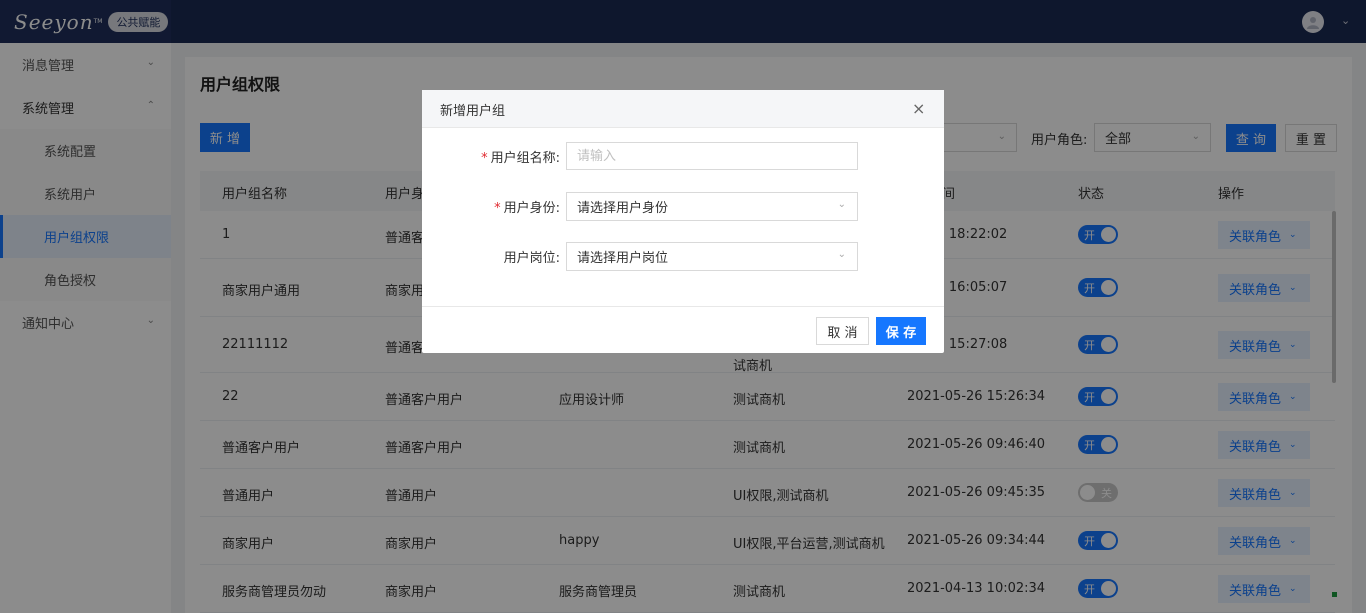  What do you see at coordinates (842, 331) in the screenshot?
I see `cancel-button: 取 消` at bounding box center [842, 331].